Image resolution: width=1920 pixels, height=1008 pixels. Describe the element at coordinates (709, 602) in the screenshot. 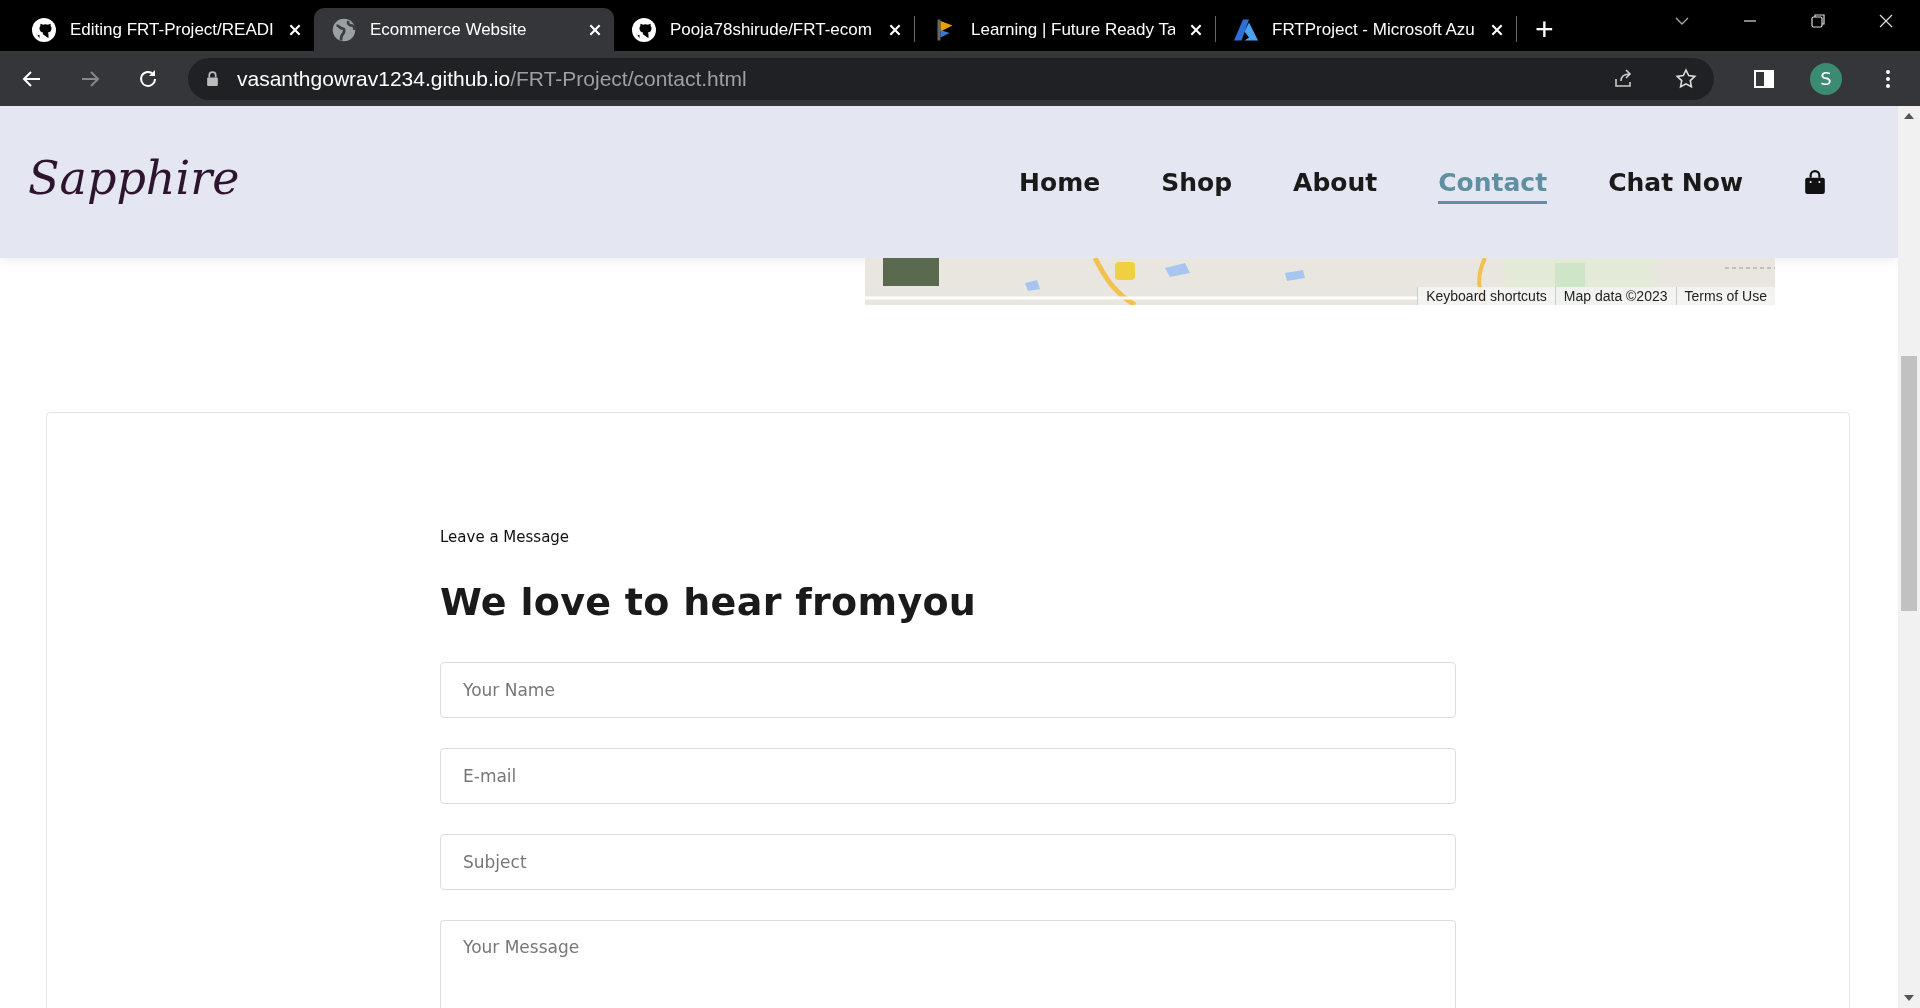

I see `section-heading: We love to hear fromyou` at that location.